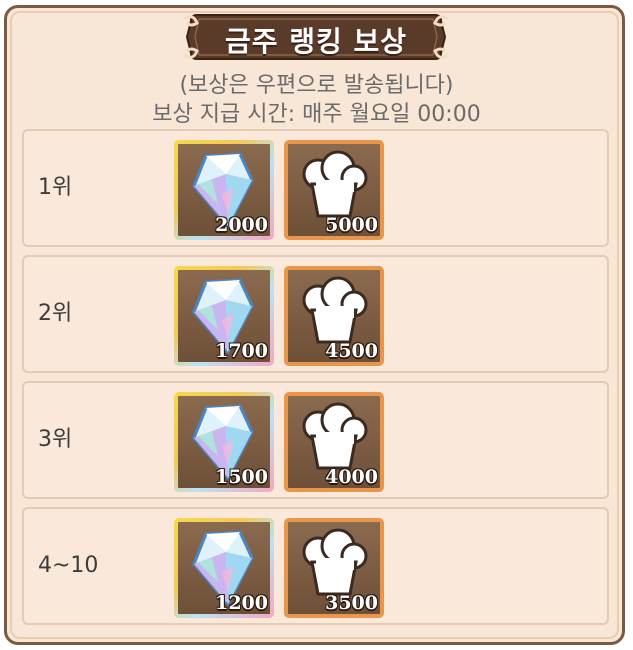  Describe the element at coordinates (316, 41) in the screenshot. I see `panel-title: 금주 랭킹 보상` at that location.